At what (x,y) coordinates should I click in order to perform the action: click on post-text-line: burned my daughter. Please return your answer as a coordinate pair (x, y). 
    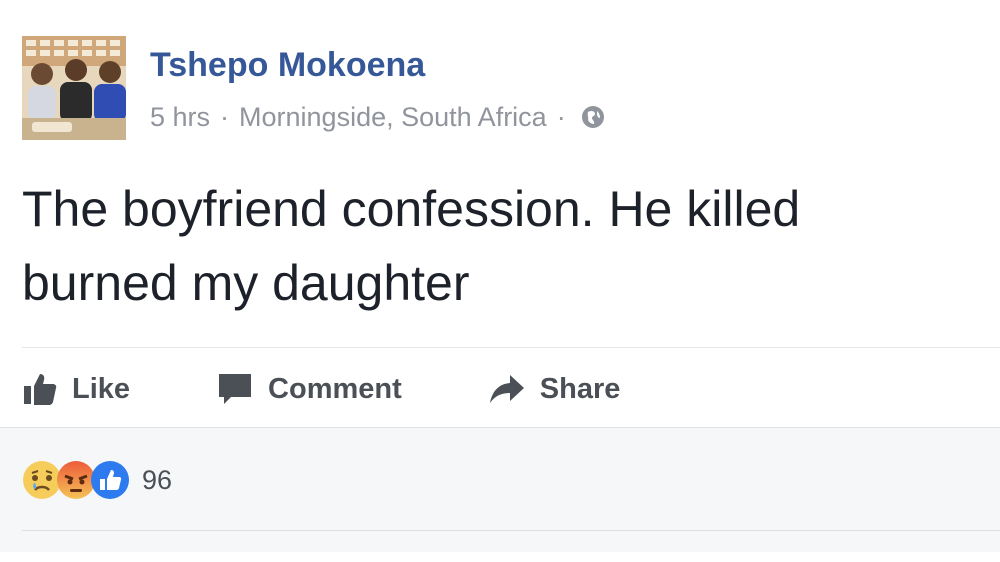
    Looking at the image, I should click on (246, 283).